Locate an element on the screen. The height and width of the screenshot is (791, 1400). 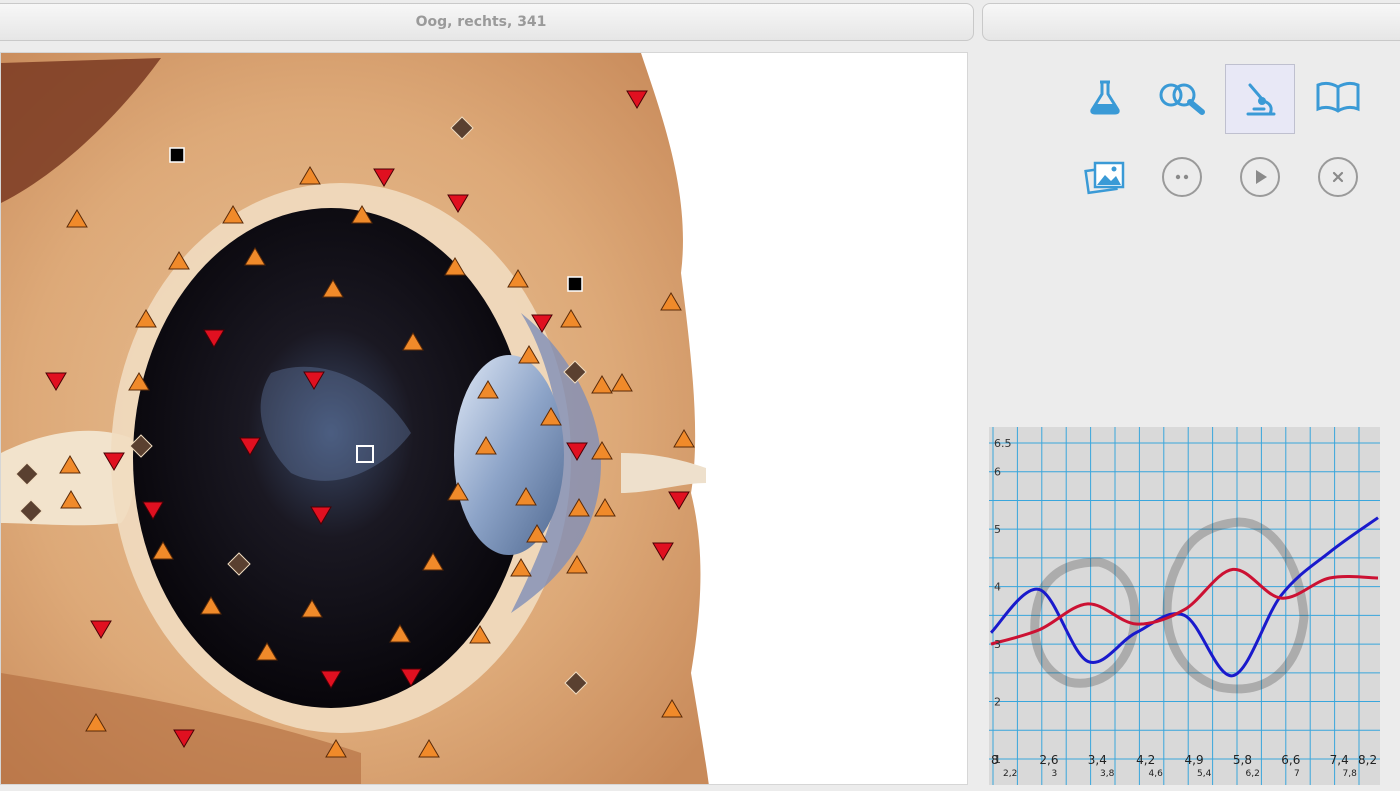
x-tick-label: 4,9 is located at coordinates (1194, 760).